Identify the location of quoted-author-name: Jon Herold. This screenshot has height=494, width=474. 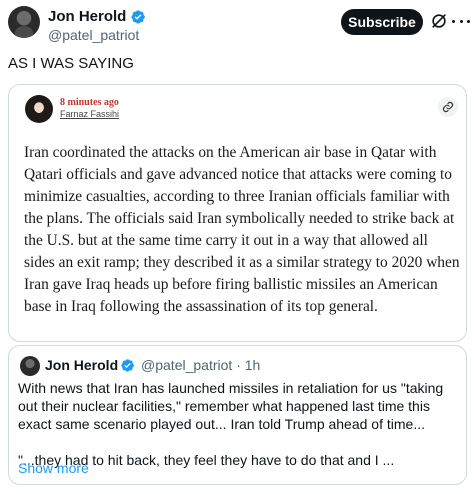
(82, 365).